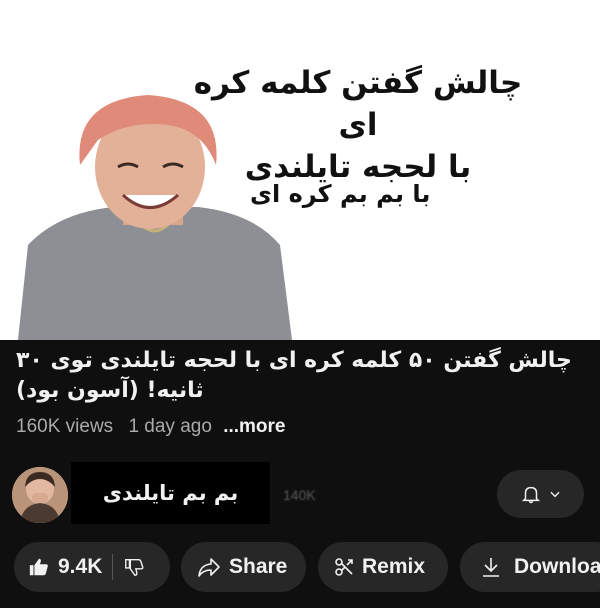 This screenshot has width=600, height=608. I want to click on remix-button: Remix, so click(383, 567).